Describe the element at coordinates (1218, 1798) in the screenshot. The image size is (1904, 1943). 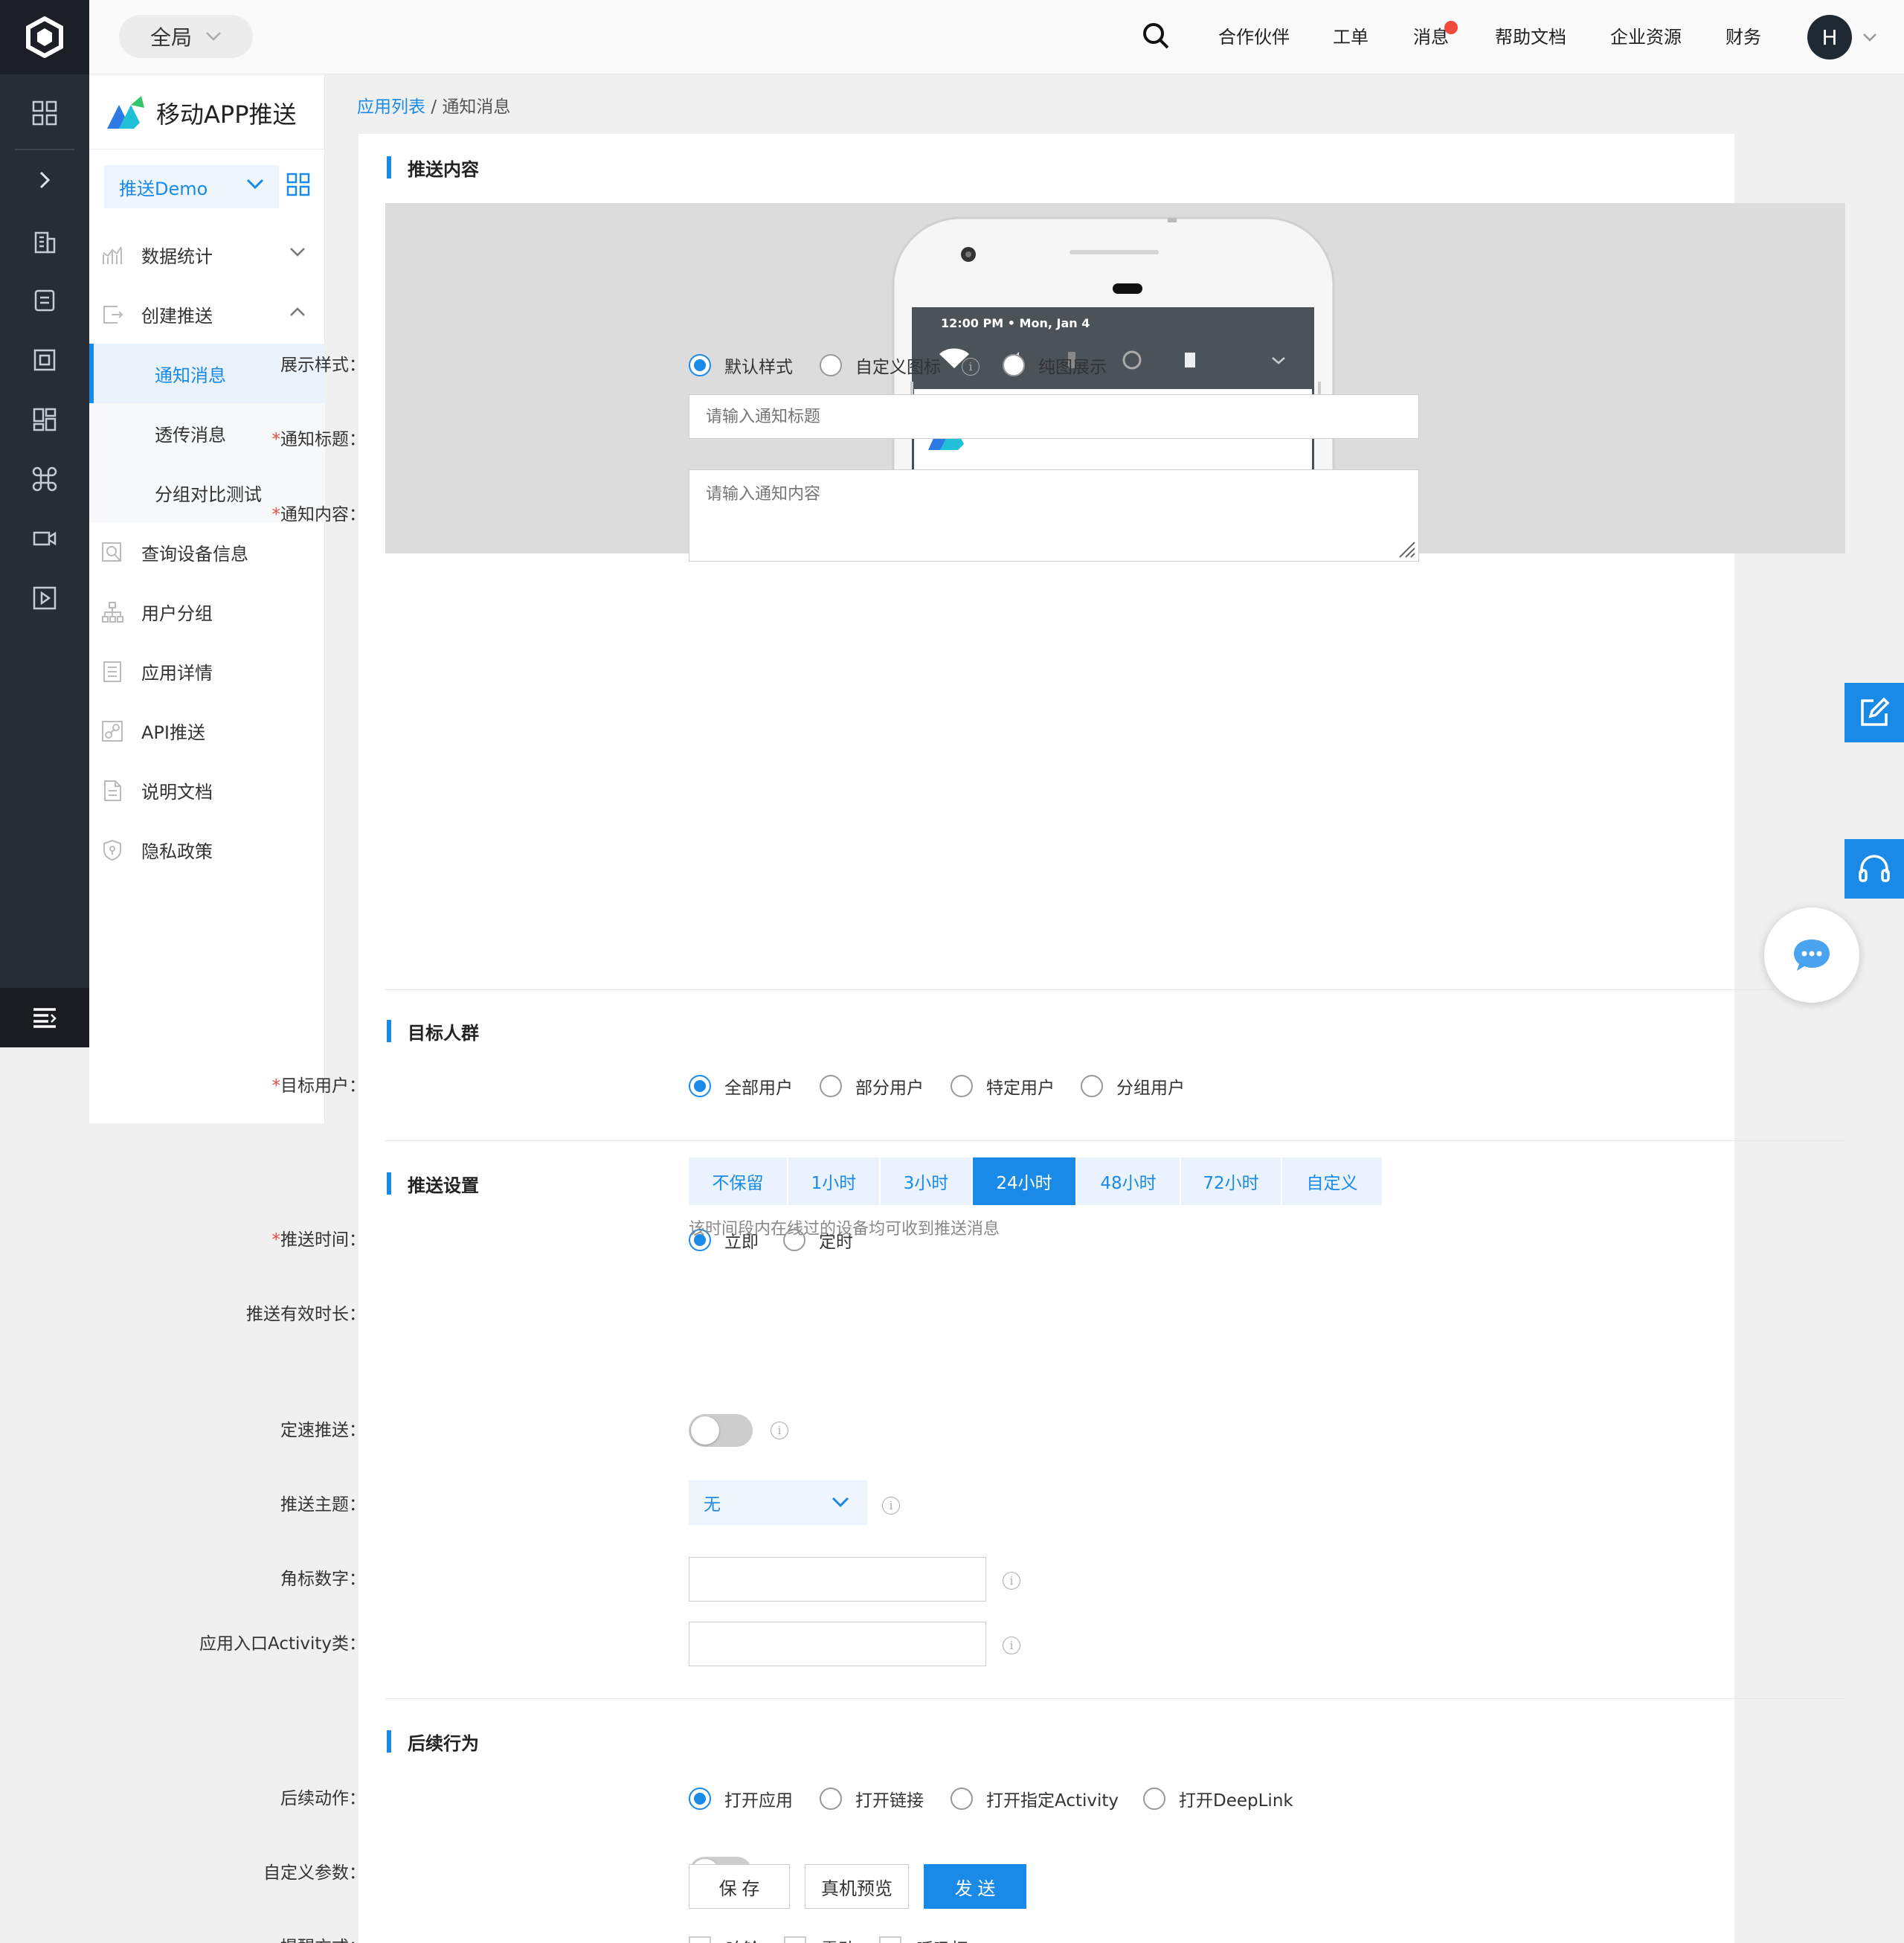
I see `action-open-deeplink-radio: 打开DeepLink` at that location.